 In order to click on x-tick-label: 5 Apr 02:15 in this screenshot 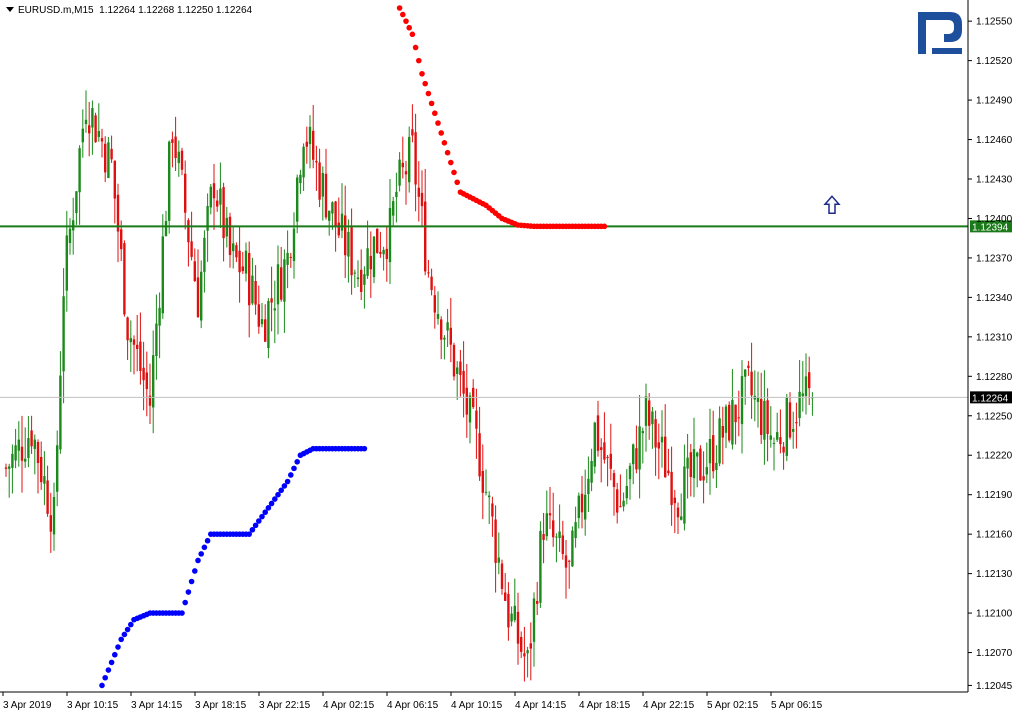, I will do `click(733, 705)`.